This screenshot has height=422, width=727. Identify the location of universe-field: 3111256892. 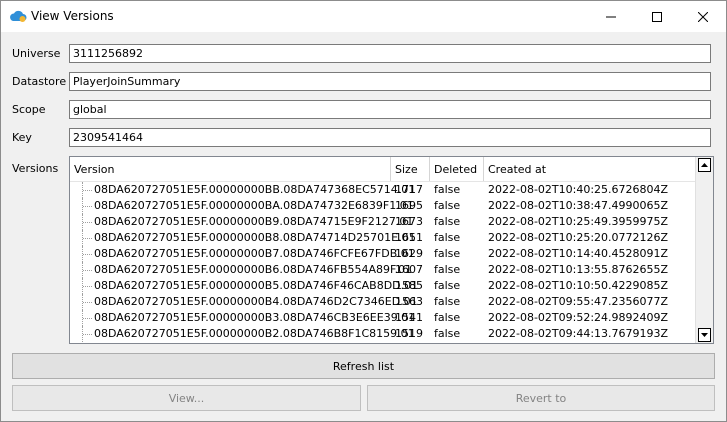
(390, 53).